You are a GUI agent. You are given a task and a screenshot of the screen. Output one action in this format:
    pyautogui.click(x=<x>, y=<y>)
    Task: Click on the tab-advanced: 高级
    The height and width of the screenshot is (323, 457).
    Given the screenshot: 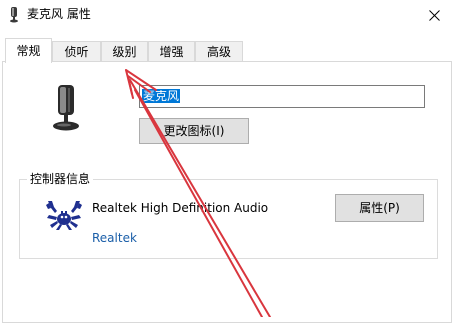 What is the action you would take?
    pyautogui.click(x=219, y=51)
    